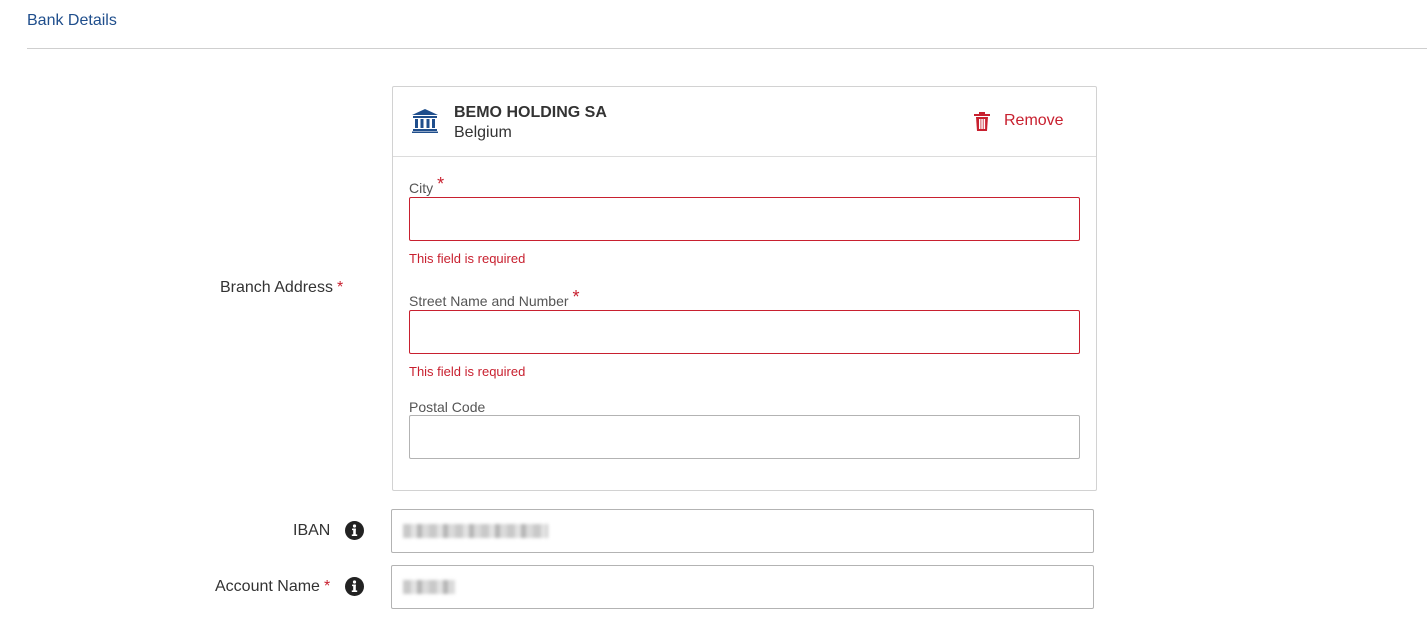 This screenshot has width=1427, height=643. I want to click on bank-country: Belgium, so click(483, 132).